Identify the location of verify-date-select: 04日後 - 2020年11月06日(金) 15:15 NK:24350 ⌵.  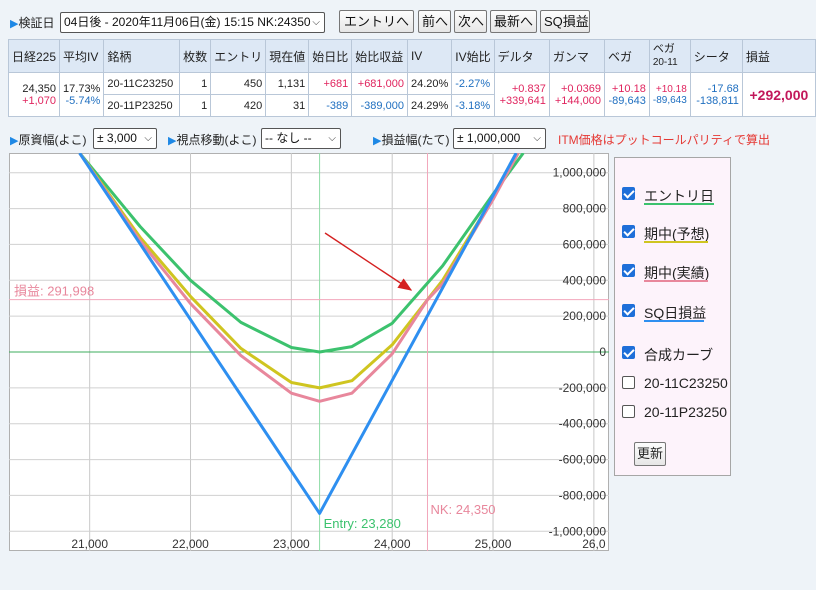
(192, 22).